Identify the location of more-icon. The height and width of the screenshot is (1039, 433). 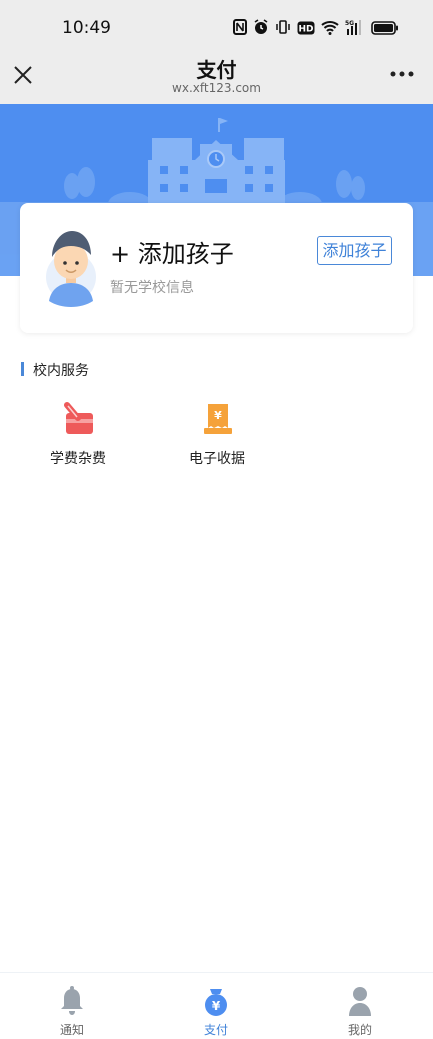
(402, 74).